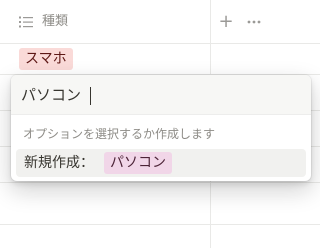 The height and width of the screenshot is (248, 320). Describe the element at coordinates (59, 163) in the screenshot. I see `create-option-label: 新規作成：` at that location.